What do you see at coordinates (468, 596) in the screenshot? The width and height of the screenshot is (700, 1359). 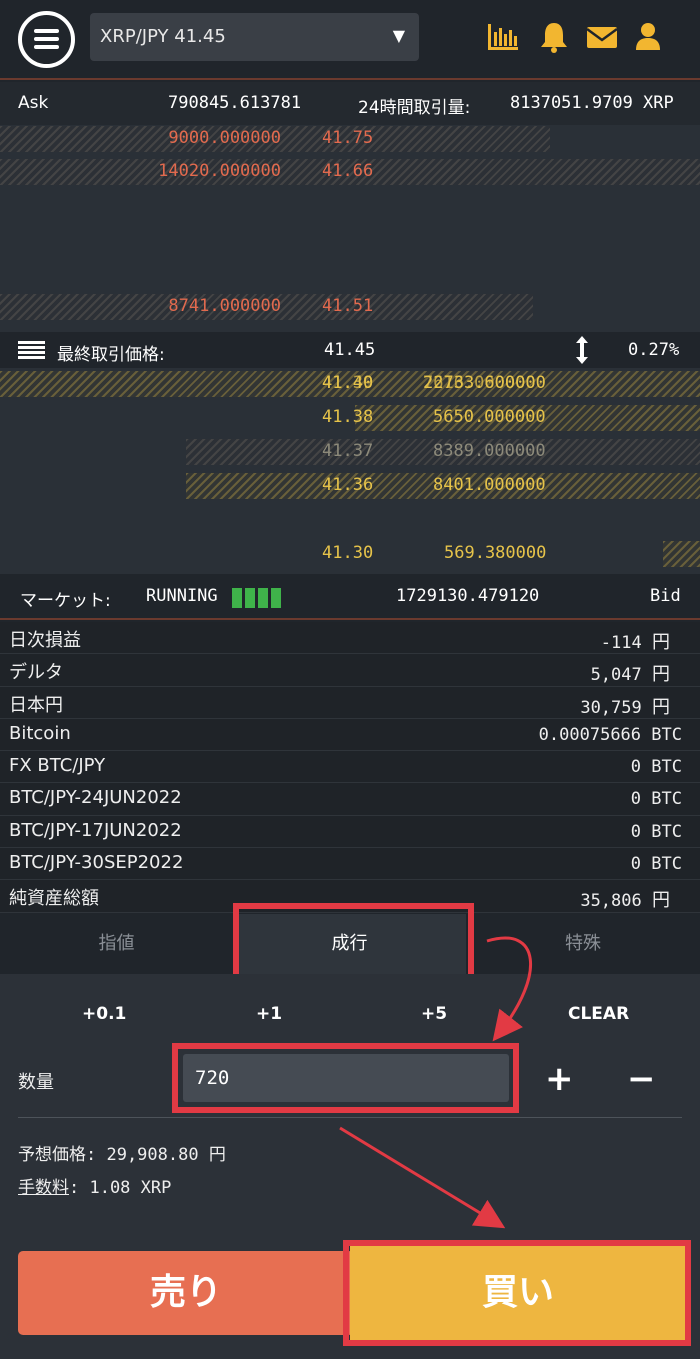 I see `bid-total: 1729130.479120` at bounding box center [468, 596].